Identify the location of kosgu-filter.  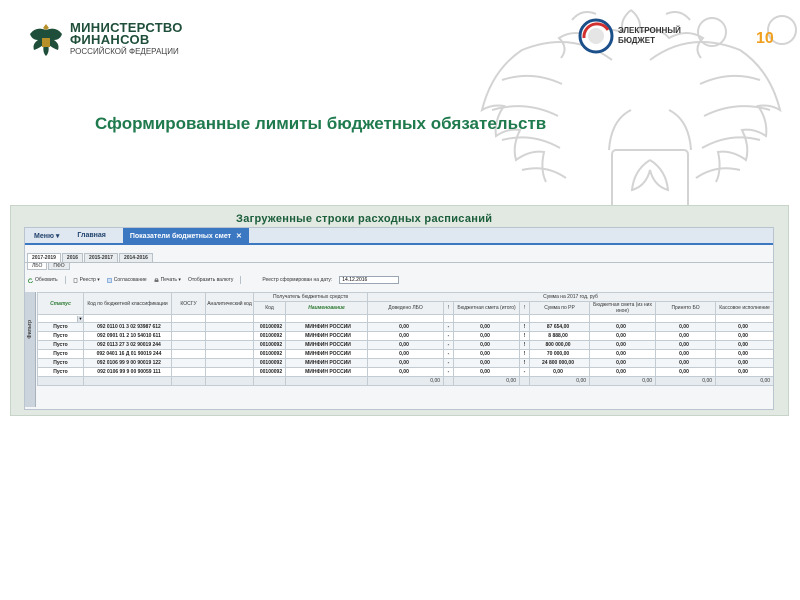
(188, 318).